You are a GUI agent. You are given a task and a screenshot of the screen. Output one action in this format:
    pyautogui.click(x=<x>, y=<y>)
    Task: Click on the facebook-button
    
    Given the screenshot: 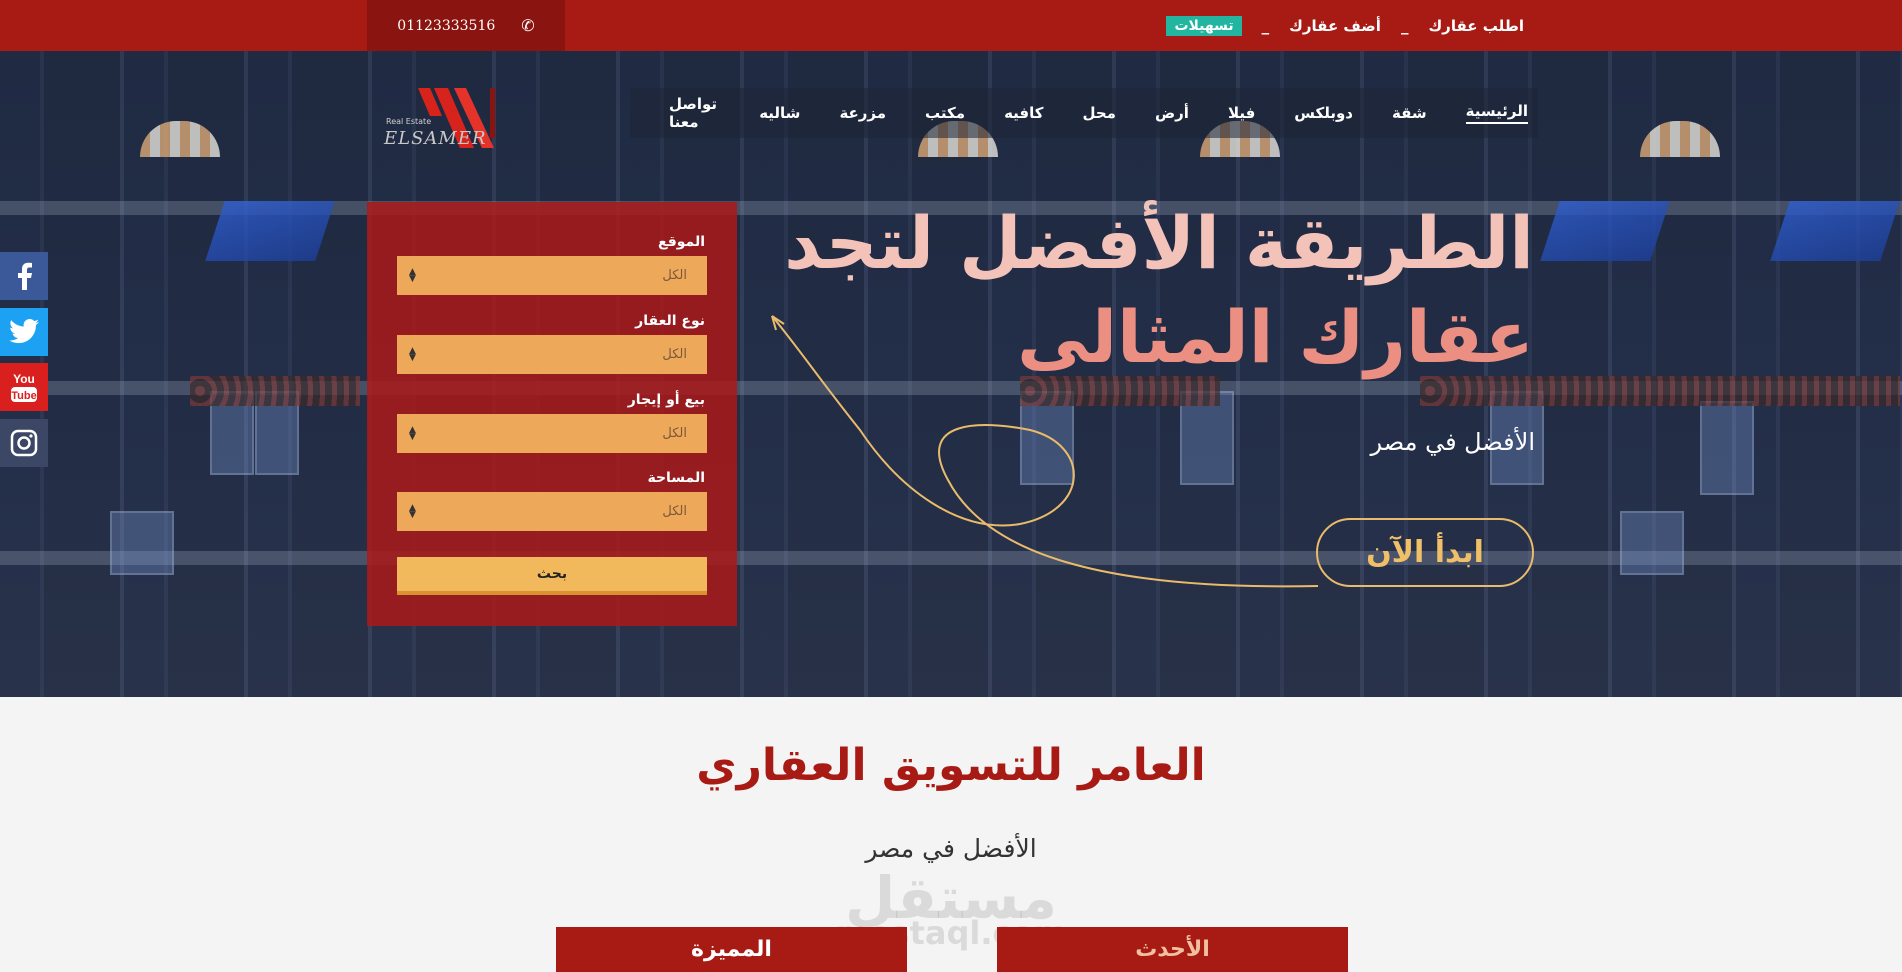 What is the action you would take?
    pyautogui.click(x=24, y=276)
    